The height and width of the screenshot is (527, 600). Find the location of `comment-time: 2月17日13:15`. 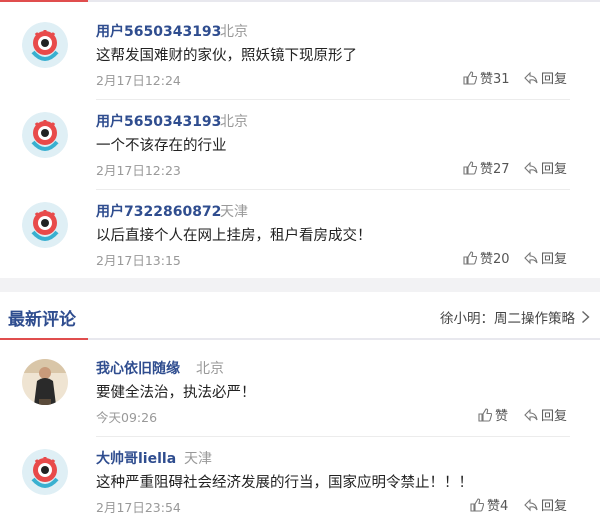

comment-time: 2月17日13:15 is located at coordinates (138, 260).